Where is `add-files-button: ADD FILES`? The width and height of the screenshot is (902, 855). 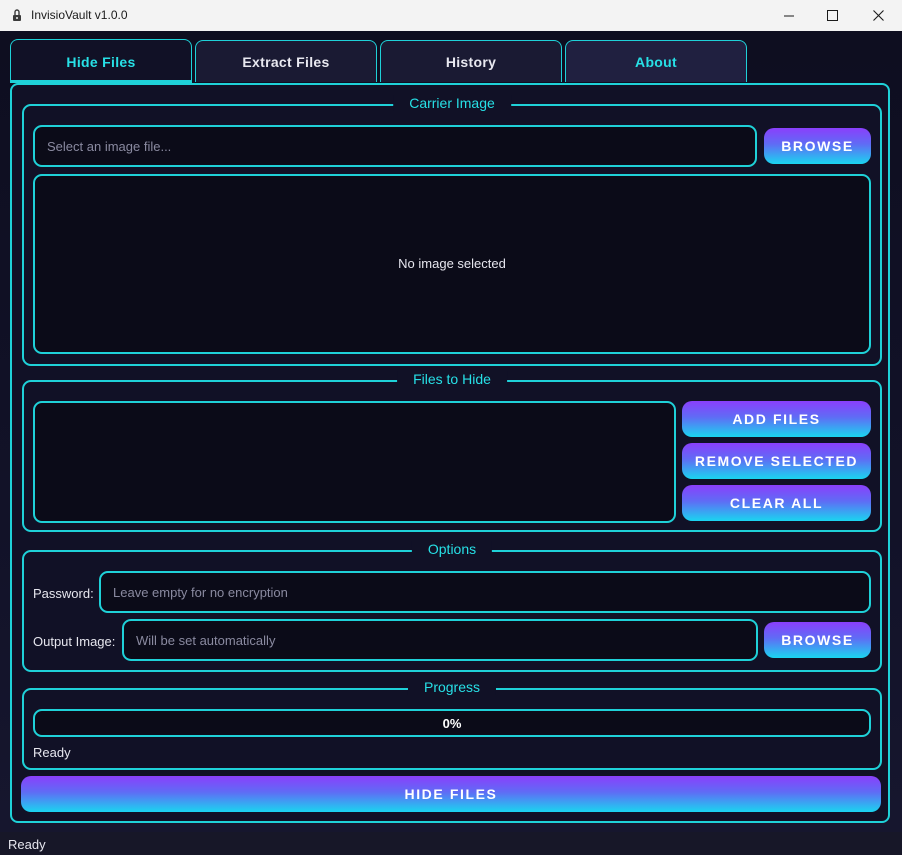
add-files-button: ADD FILES is located at coordinates (776, 419).